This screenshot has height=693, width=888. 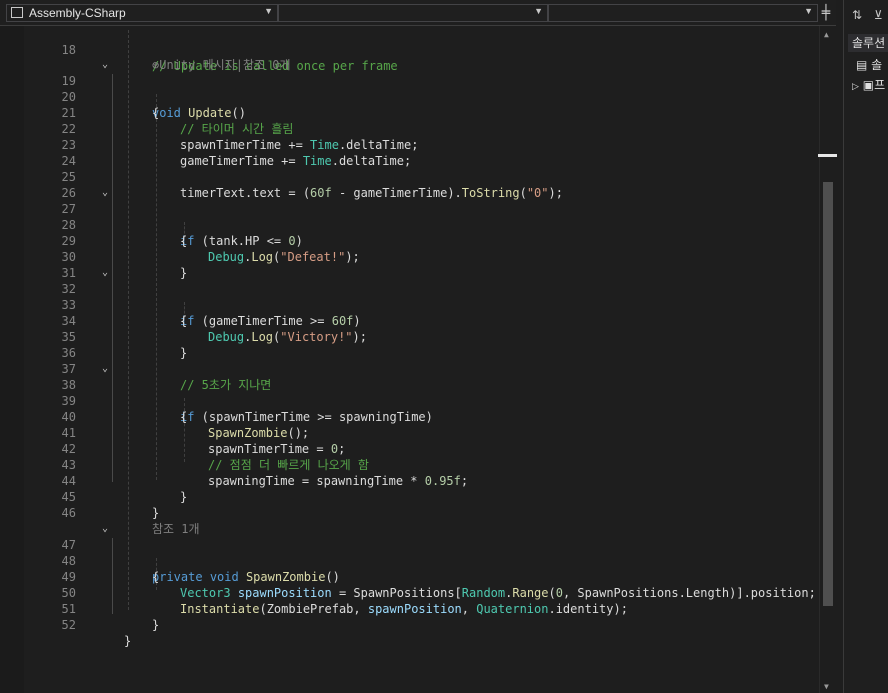 I want to click on tree-item-project: ▷ ▣프, so click(x=868, y=84).